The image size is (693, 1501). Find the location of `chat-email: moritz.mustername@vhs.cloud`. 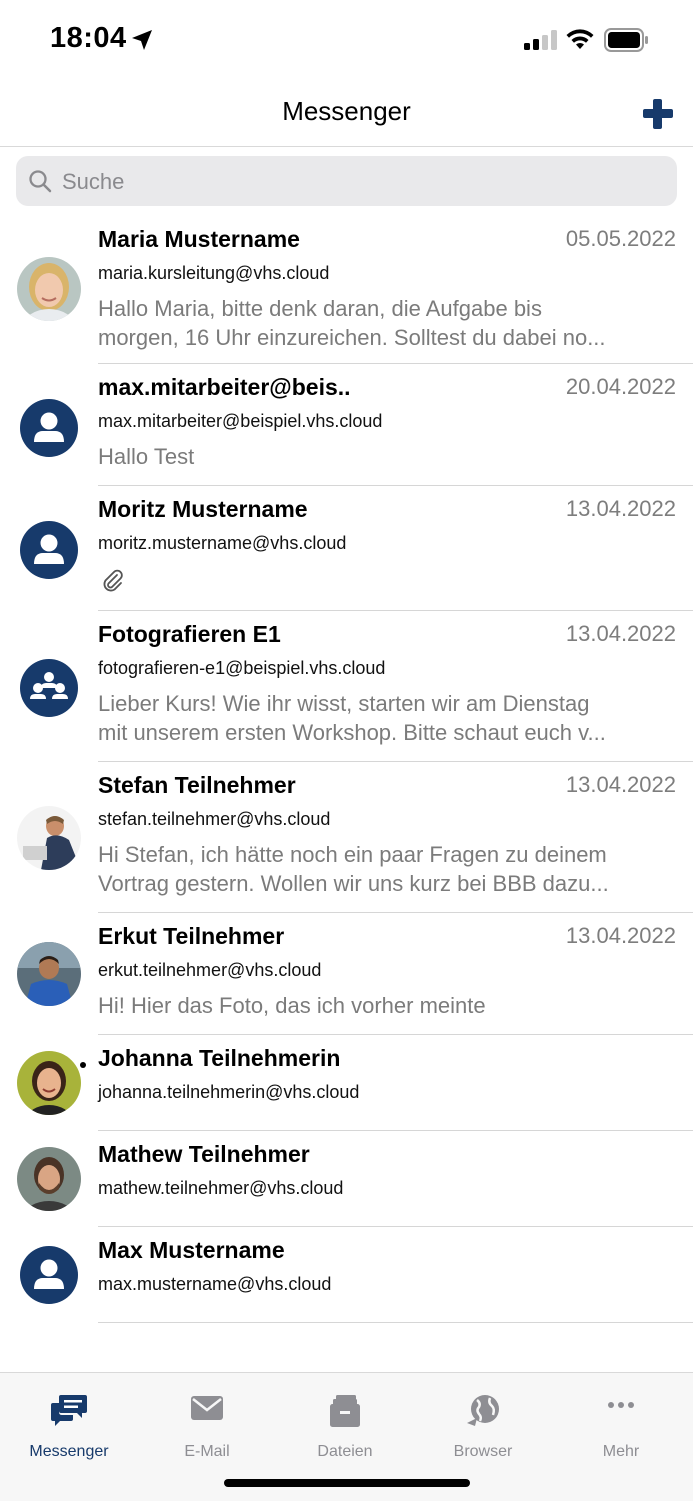

chat-email: moritz.mustername@vhs.cloud is located at coordinates (222, 543).